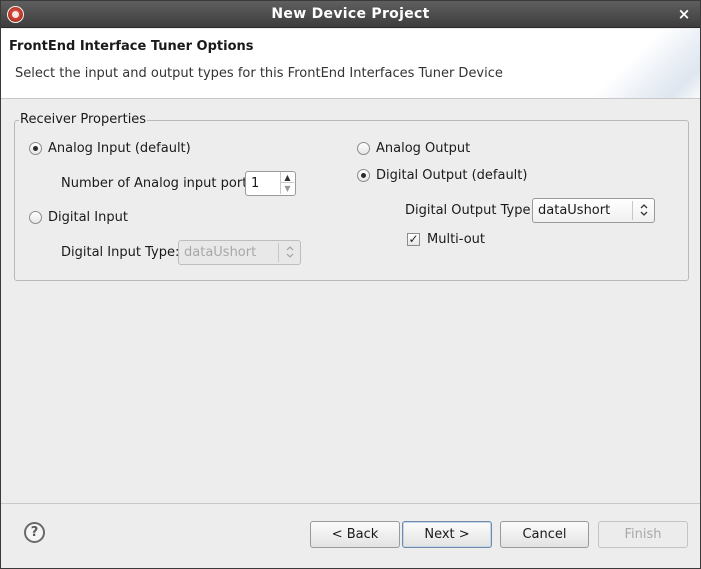 The height and width of the screenshot is (569, 701). I want to click on digital-output-type-label: Digital Output Type:, so click(470, 210).